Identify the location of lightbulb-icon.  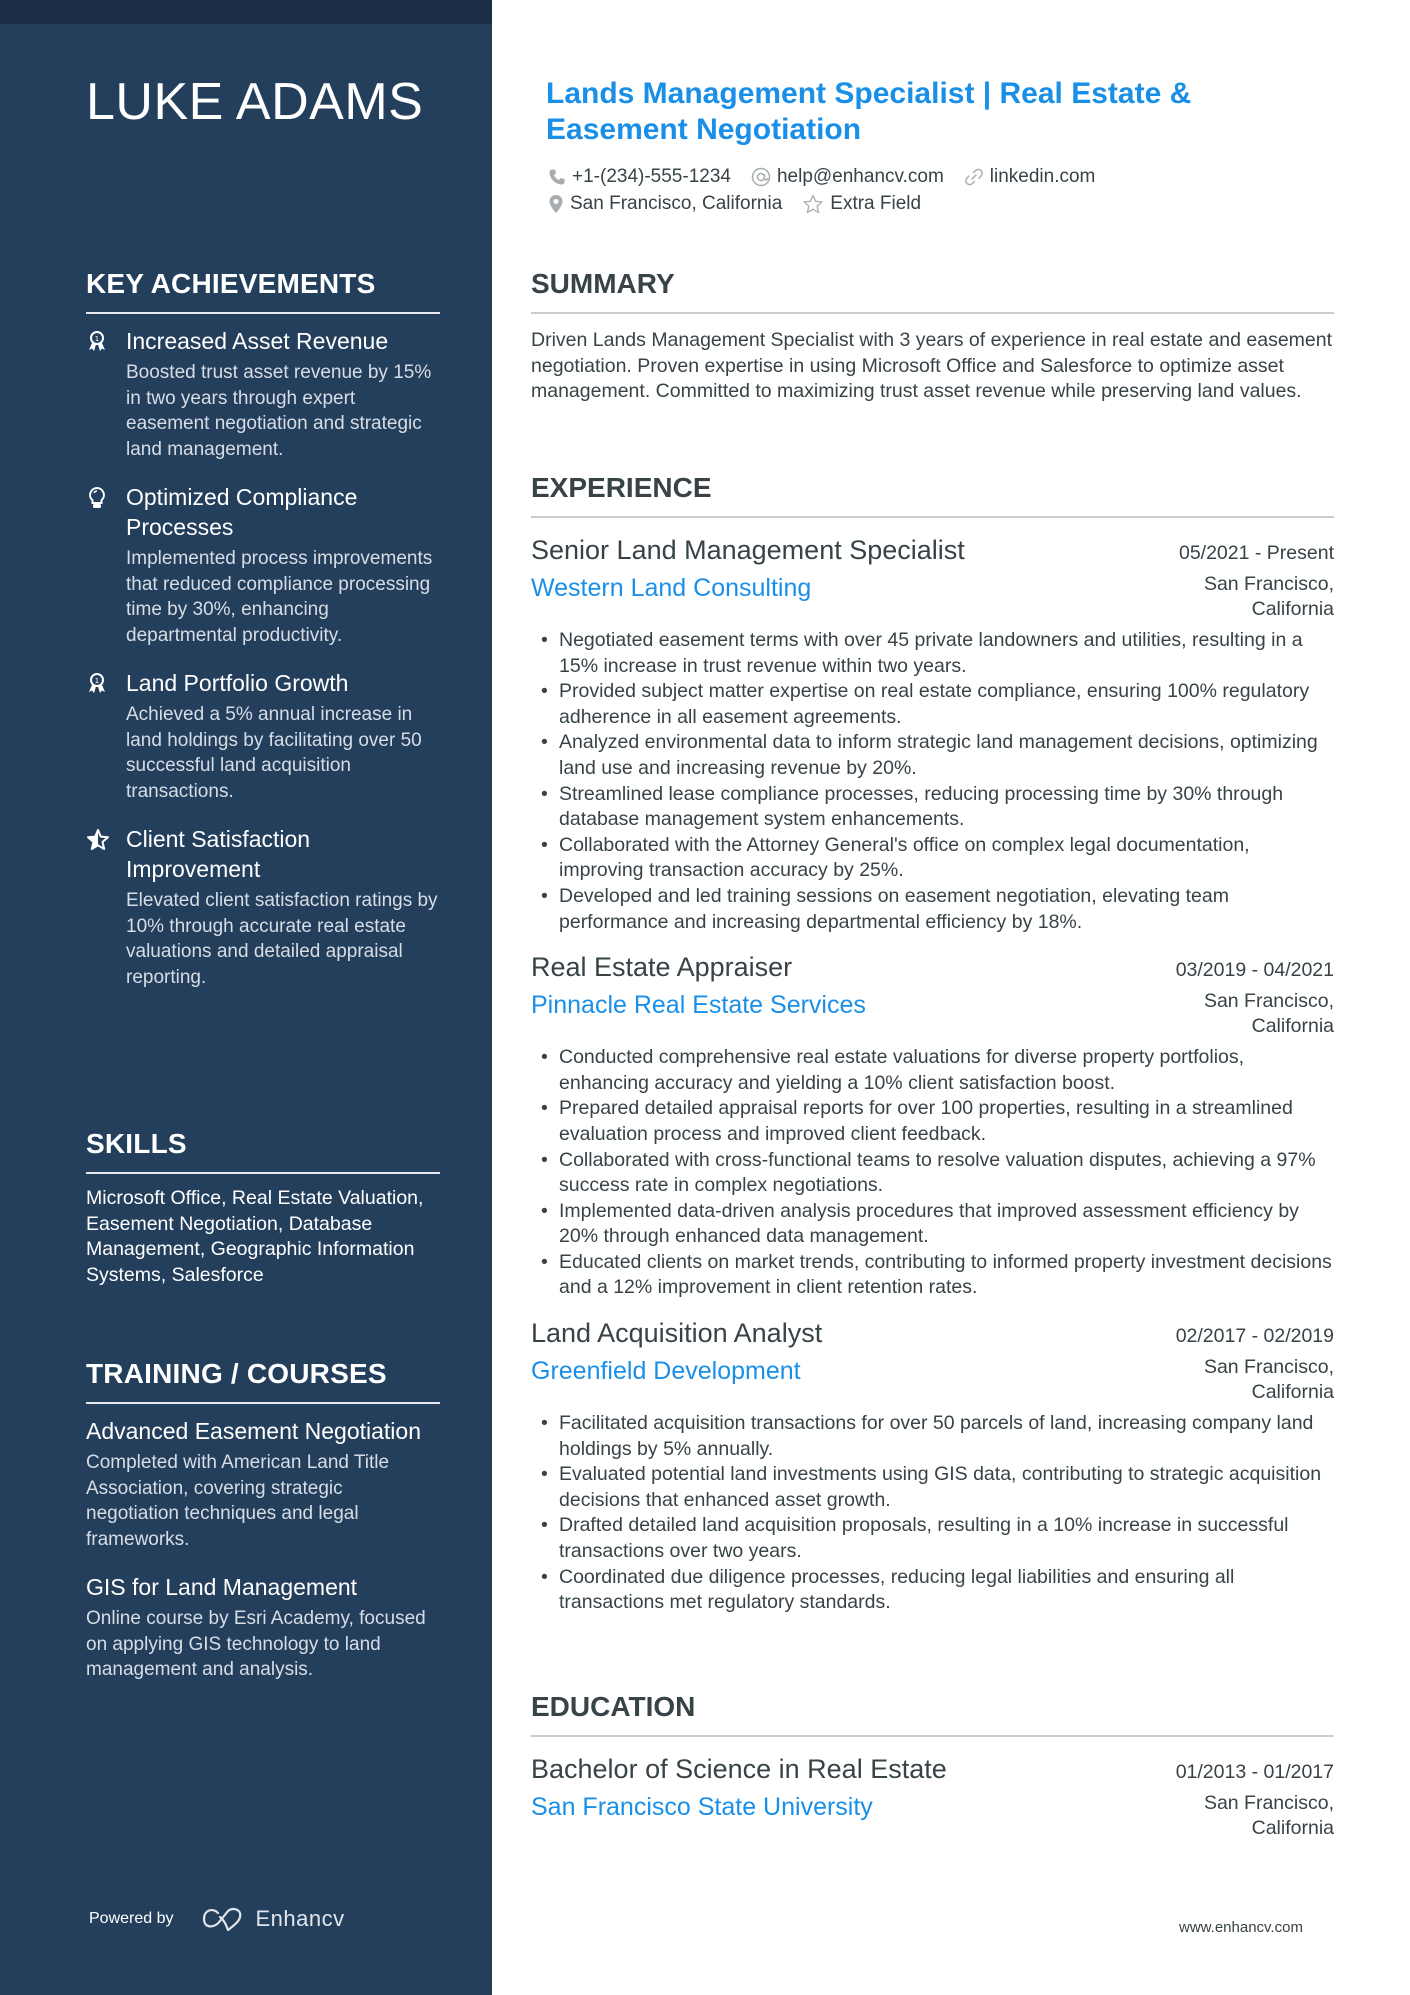
(97, 497).